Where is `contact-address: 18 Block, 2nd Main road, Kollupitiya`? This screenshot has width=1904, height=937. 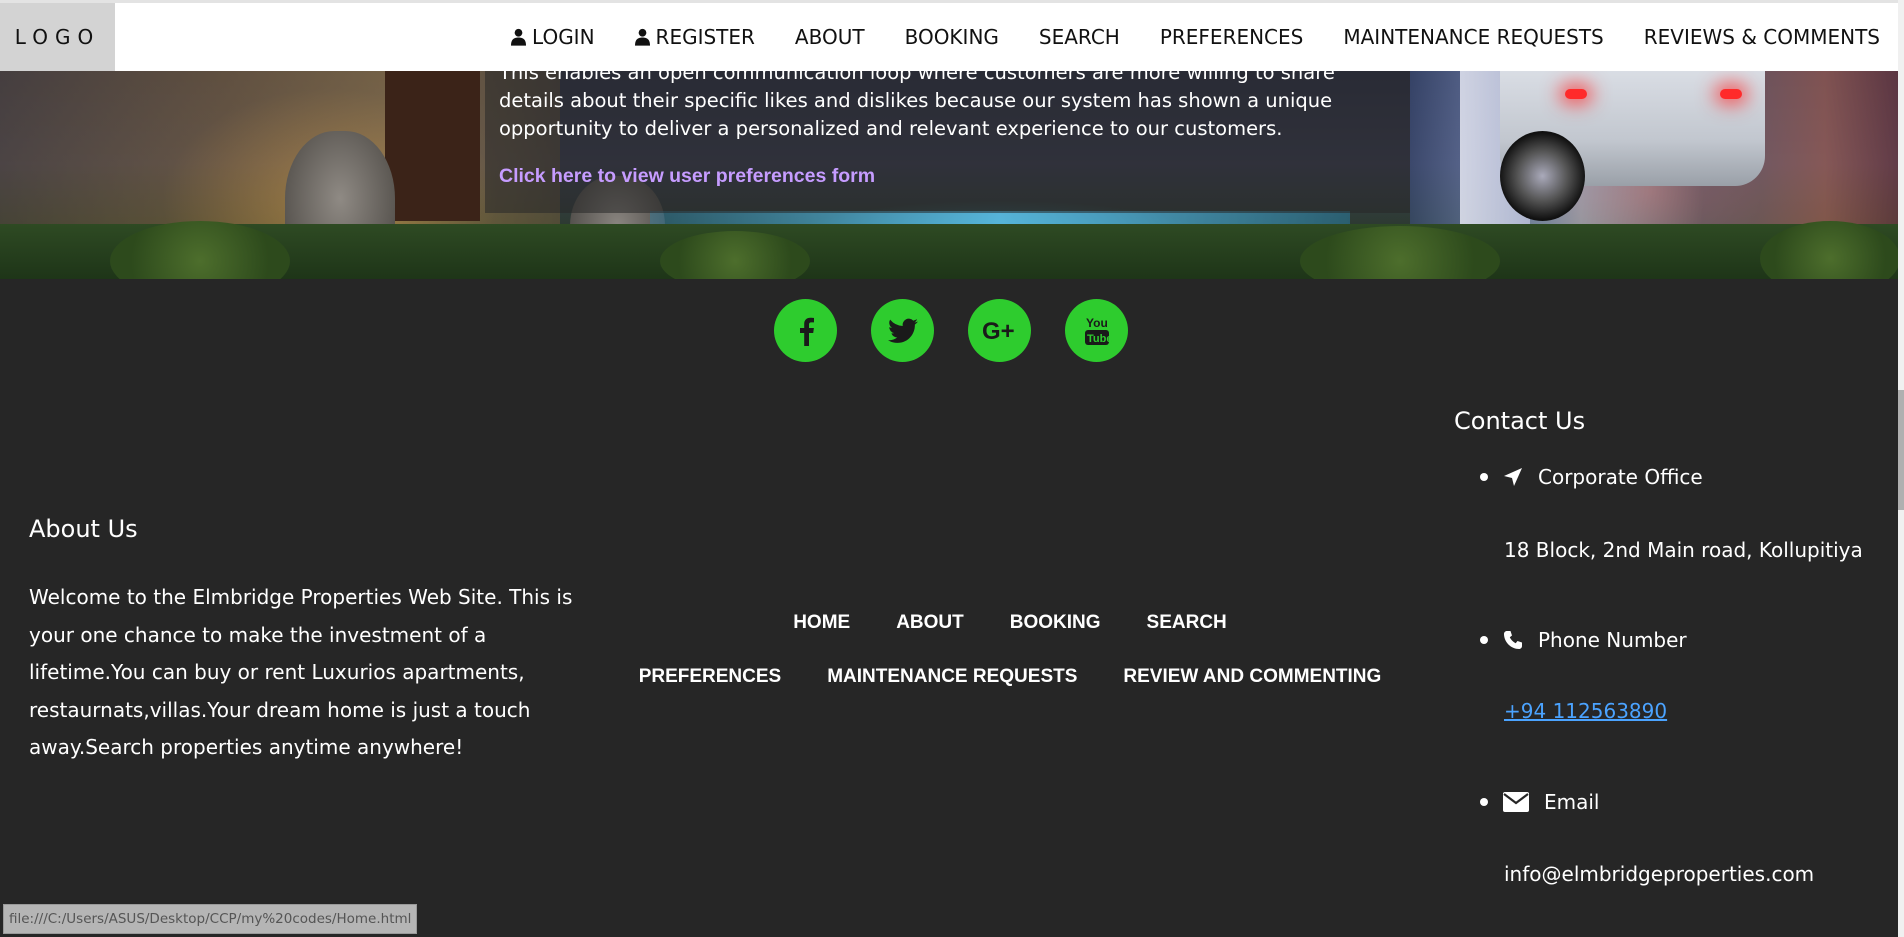 contact-address: 18 Block, 2nd Main road, Kollupitiya is located at coordinates (1683, 550).